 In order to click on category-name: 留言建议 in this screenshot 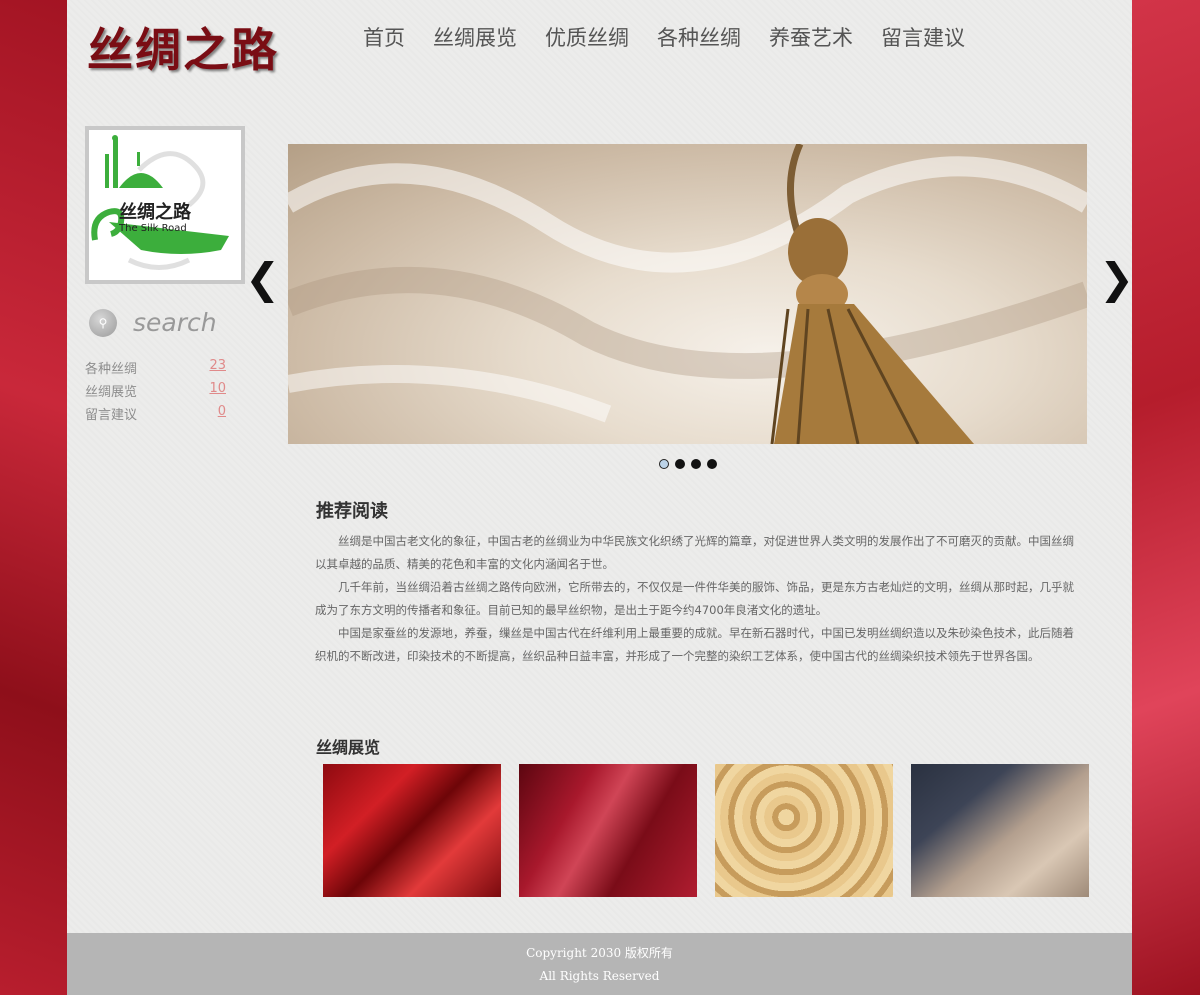, I will do `click(111, 415)`.